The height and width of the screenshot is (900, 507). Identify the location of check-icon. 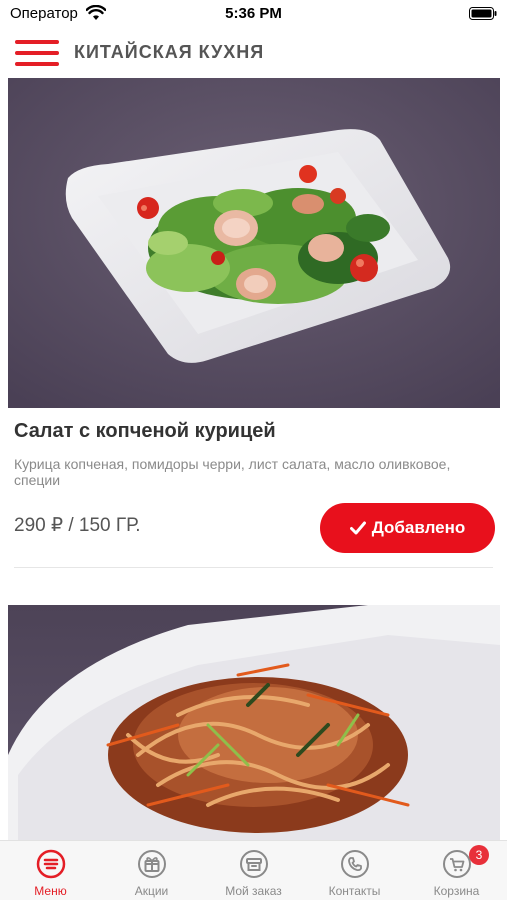
(357, 528).